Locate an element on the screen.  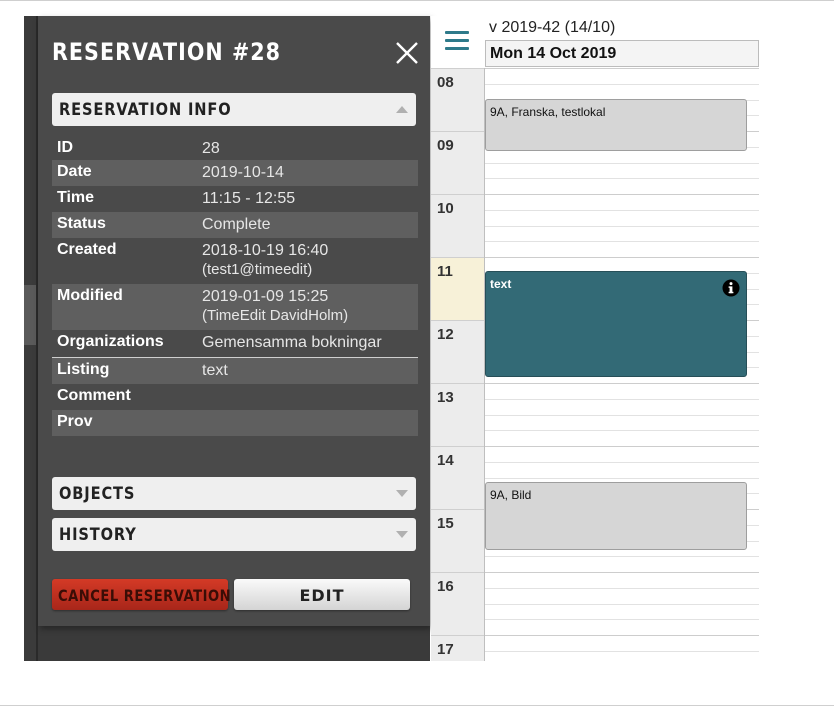
week-label: v 2019-42 (14/10) is located at coordinates (552, 27).